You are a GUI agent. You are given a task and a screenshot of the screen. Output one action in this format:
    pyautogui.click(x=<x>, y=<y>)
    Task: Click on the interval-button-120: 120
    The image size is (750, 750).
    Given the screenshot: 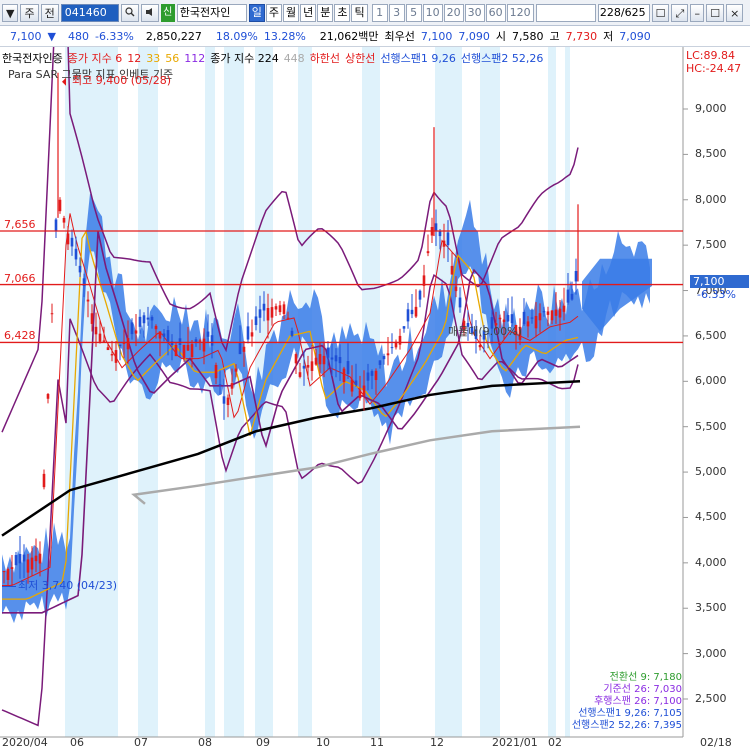 What is the action you would take?
    pyautogui.click(x=520, y=12)
    